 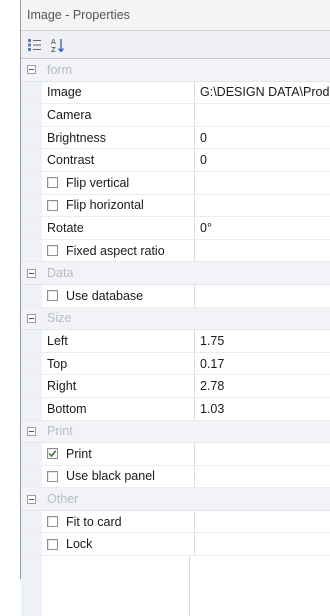 I want to click on grid-empty-area, so click(x=175, y=586).